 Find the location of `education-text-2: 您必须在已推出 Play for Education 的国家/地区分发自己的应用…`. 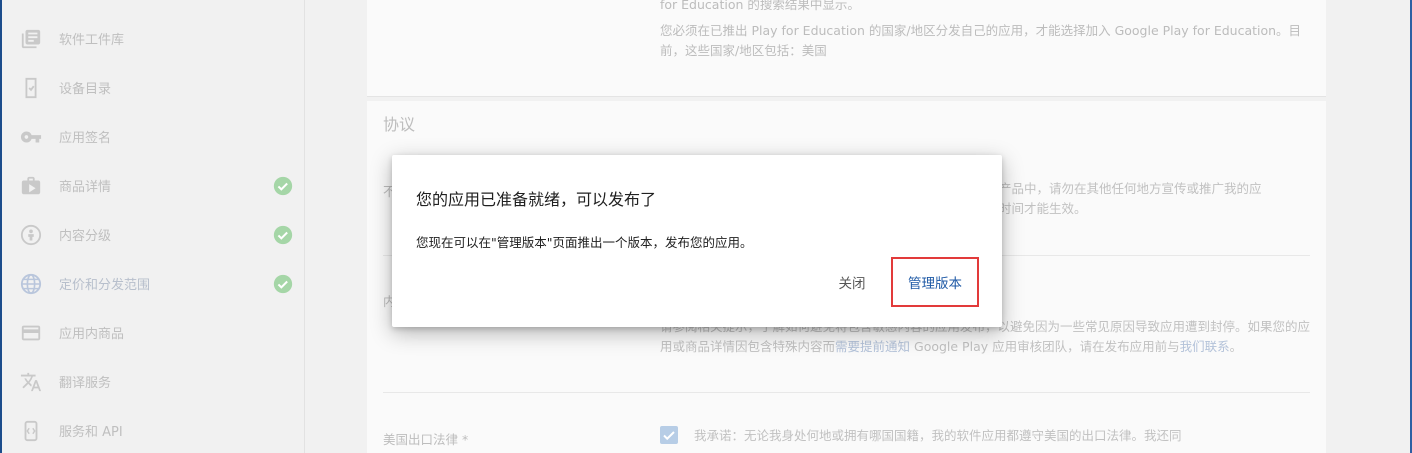

education-text-2: 您必须在已推出 Play for Education 的国家/地区分发自己的应用… is located at coordinates (981, 40).